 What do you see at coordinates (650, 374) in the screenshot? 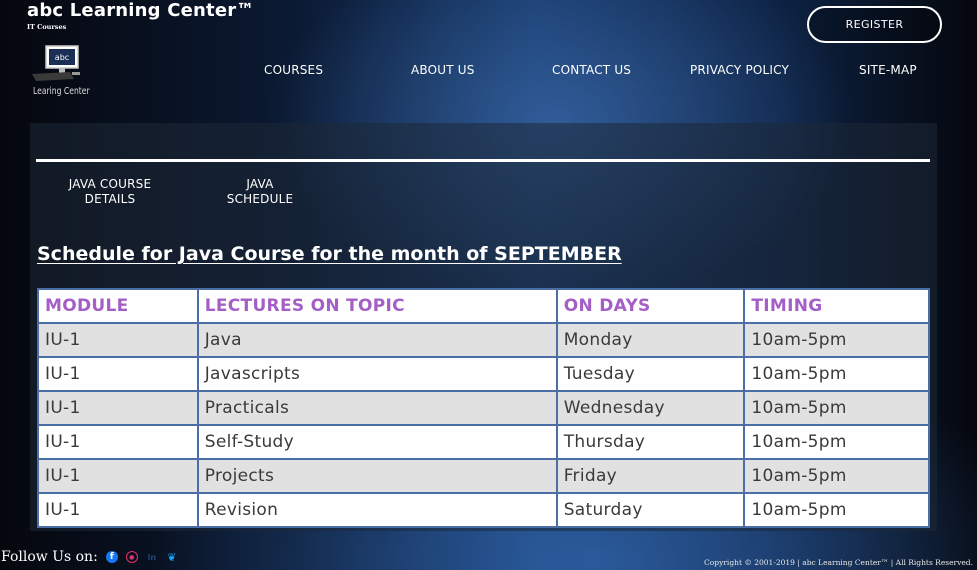
I see `day-cell: Tuesday` at bounding box center [650, 374].